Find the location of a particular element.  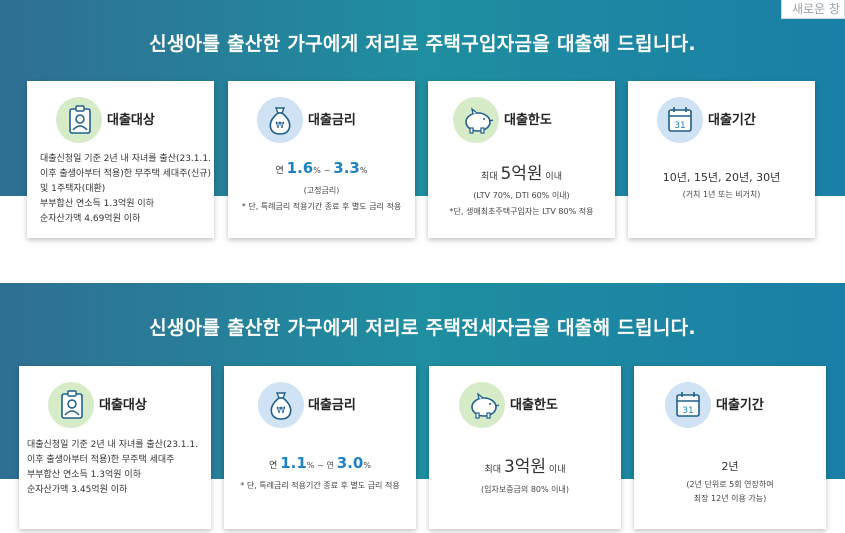

card-limit-2: 대출한도 최대 3억원 이내 (임차보증금의 80% 이내) is located at coordinates (525, 447).